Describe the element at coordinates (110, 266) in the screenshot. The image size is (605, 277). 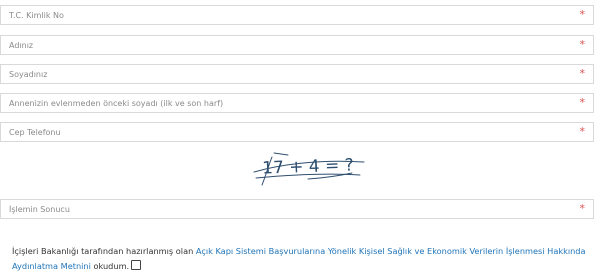
I see `consent-suffix: okudum.` at that location.